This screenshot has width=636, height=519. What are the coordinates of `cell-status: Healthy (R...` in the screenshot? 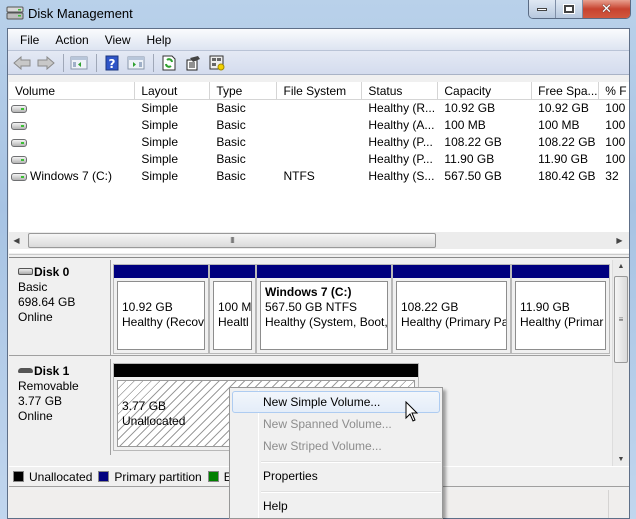 It's located at (402, 108).